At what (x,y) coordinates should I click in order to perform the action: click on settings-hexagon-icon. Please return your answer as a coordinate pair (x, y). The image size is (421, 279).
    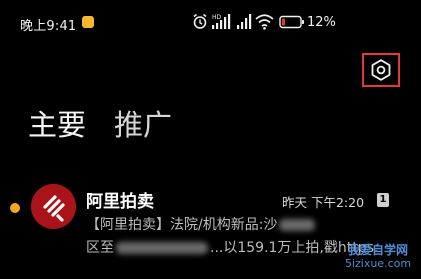
    Looking at the image, I should click on (381, 70).